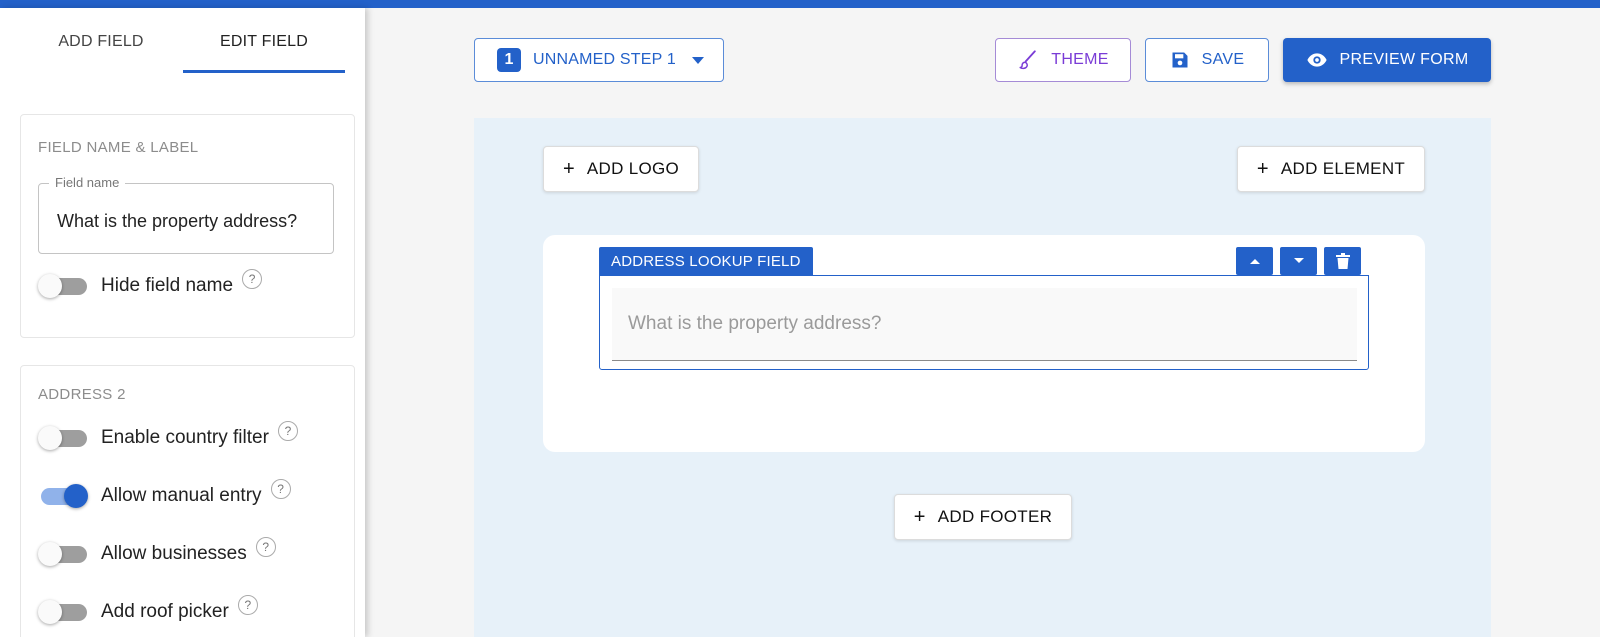  Describe the element at coordinates (165, 611) in the screenshot. I see `toggle-label: Add roof picker` at that location.